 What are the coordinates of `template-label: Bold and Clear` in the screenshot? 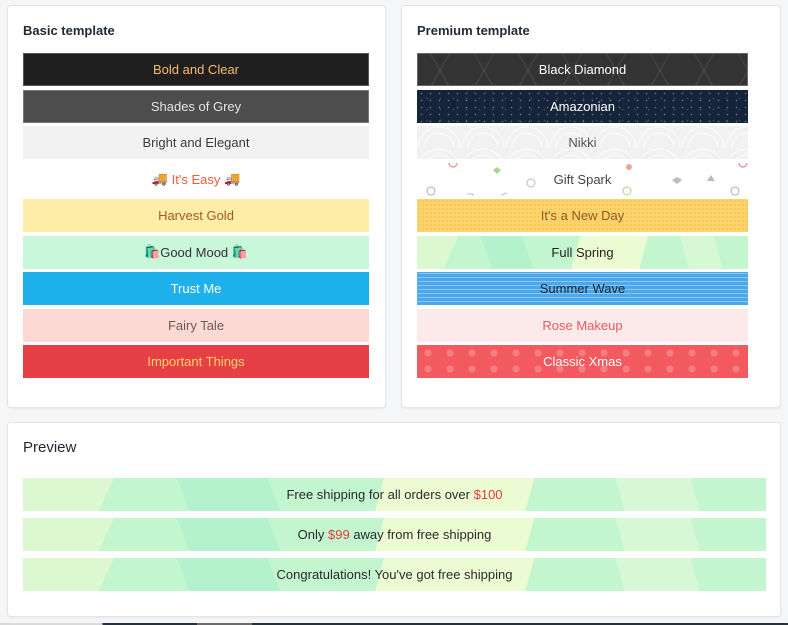 It's located at (196, 69).